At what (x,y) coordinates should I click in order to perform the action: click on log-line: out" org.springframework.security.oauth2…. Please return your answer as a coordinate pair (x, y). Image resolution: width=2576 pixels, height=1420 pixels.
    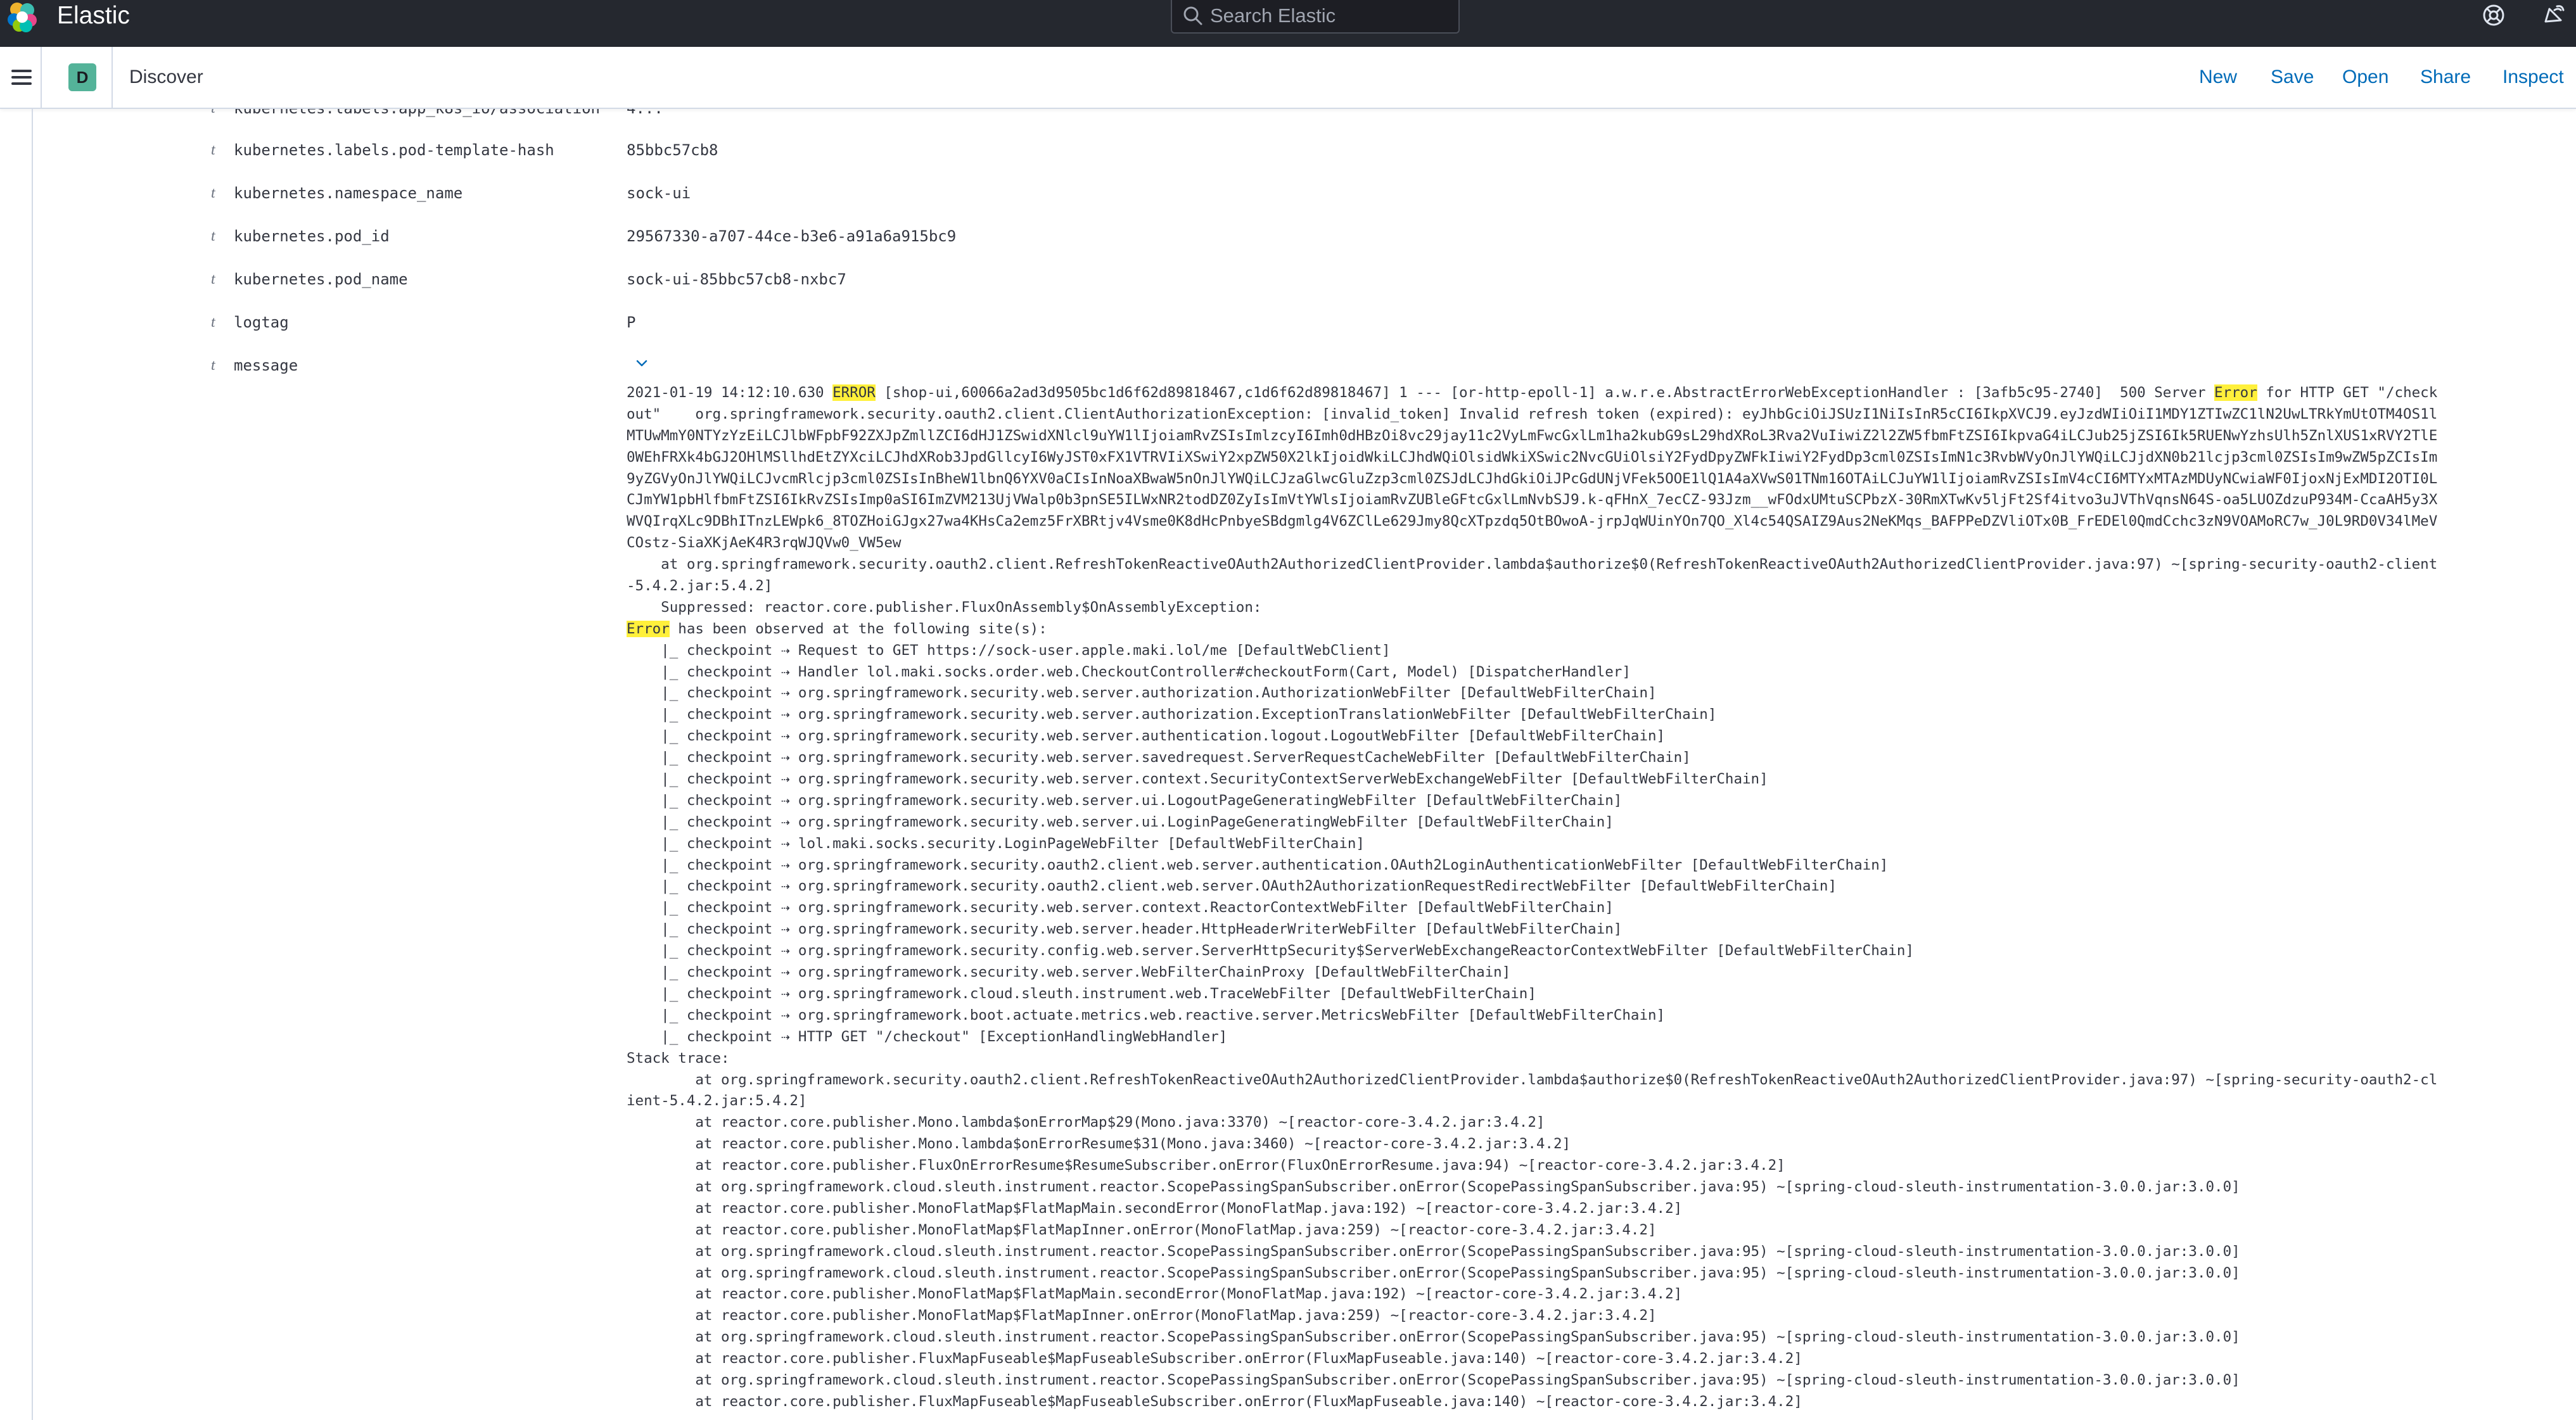
    Looking at the image, I should click on (1532, 413).